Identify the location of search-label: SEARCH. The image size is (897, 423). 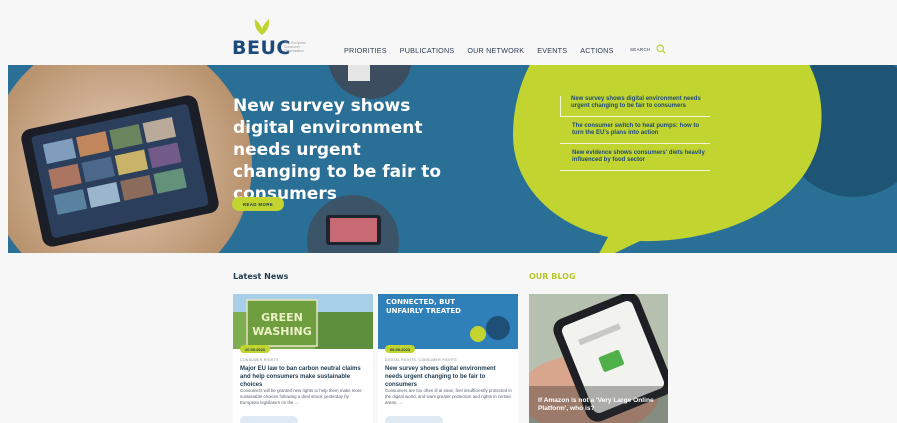
(640, 49).